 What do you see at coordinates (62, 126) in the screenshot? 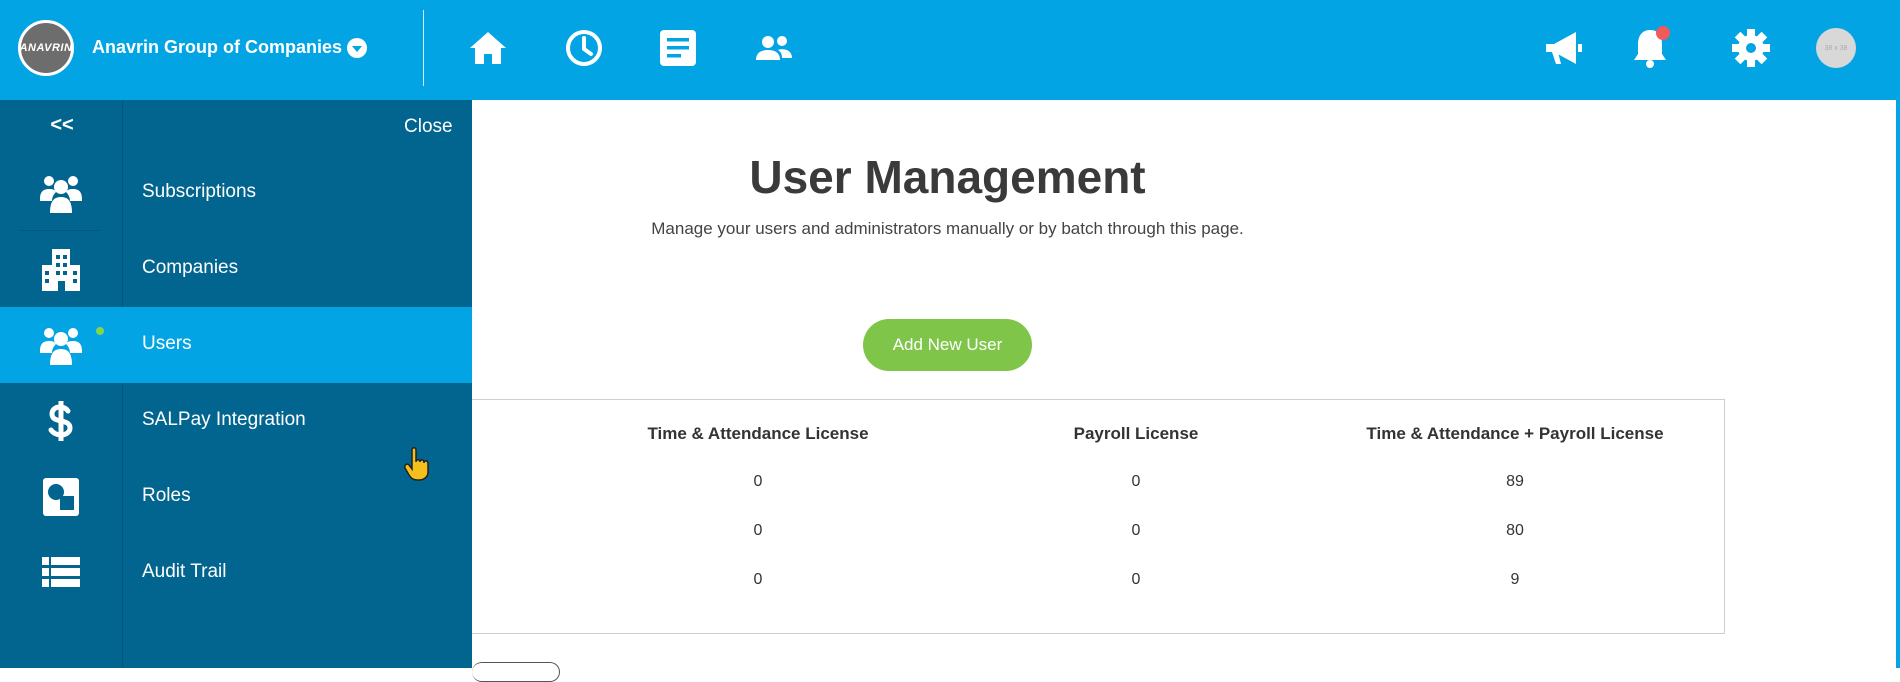
I see `collapse-button: <<` at bounding box center [62, 126].